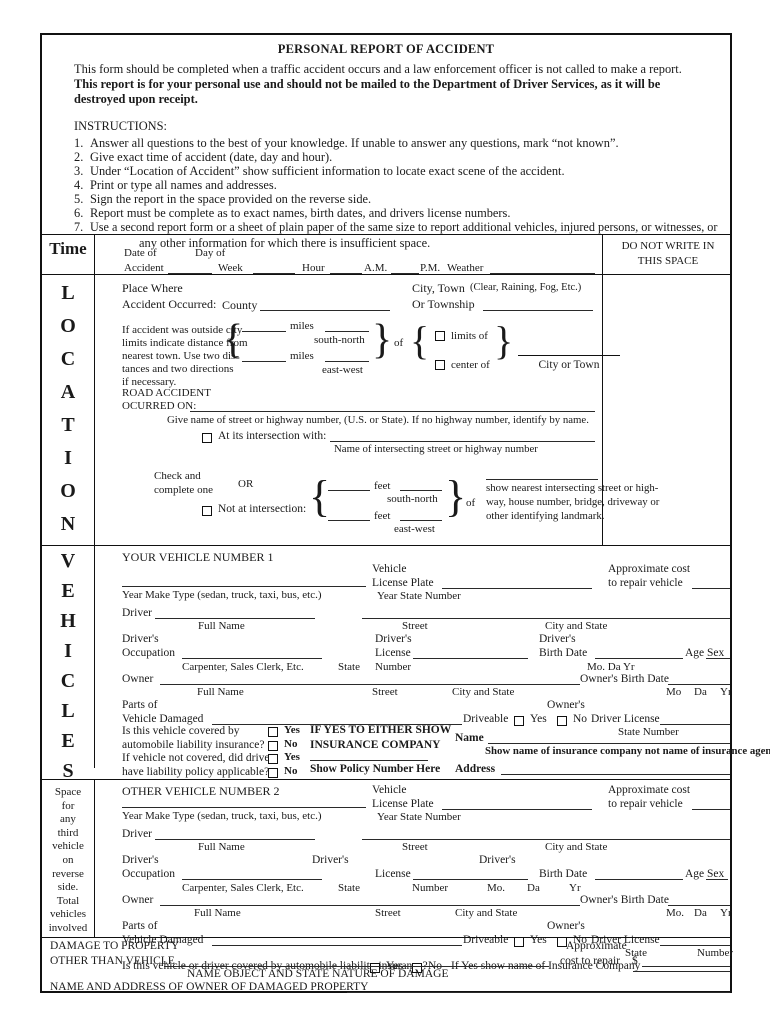  Describe the element at coordinates (414, 529) in the screenshot. I see `east-west-label-2: east-west` at that location.